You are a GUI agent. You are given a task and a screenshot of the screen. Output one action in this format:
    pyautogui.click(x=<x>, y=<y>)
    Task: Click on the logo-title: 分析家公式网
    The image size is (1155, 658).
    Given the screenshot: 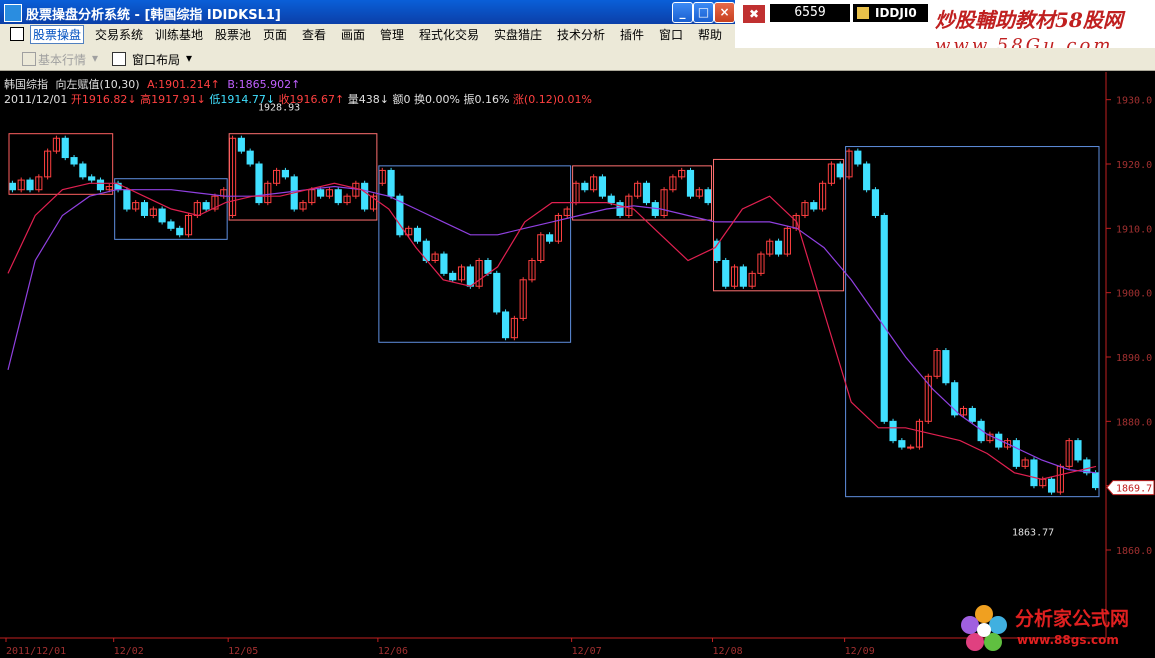 What is the action you would take?
    pyautogui.click(x=1072, y=619)
    